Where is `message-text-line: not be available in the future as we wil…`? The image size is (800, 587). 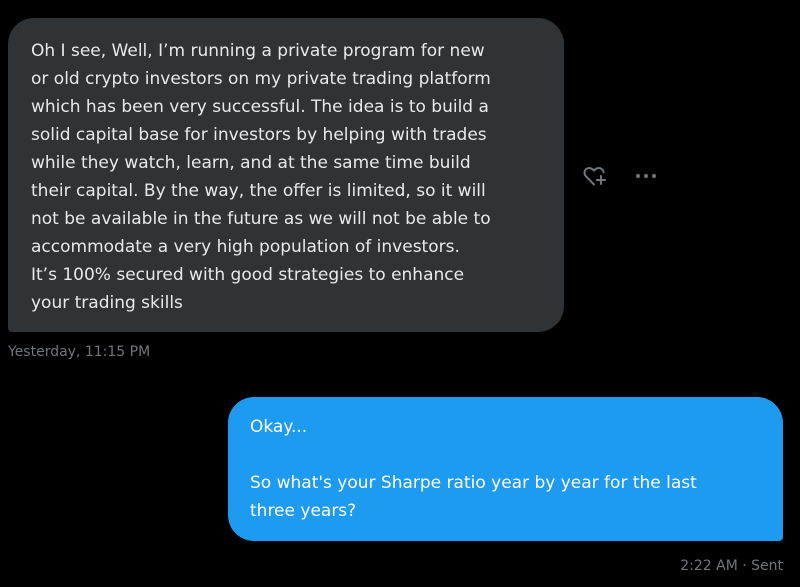
message-text-line: not be available in the future as we wil… is located at coordinates (261, 219).